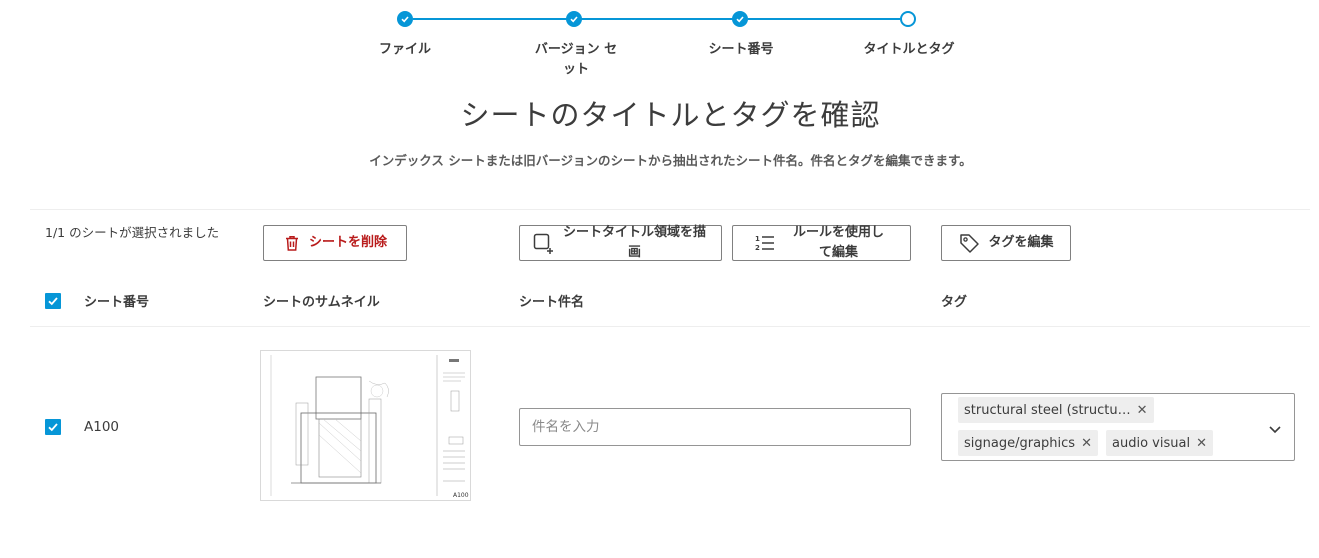 This screenshot has width=1319, height=558. I want to click on thumbnail-caption: A100, so click(461, 495).